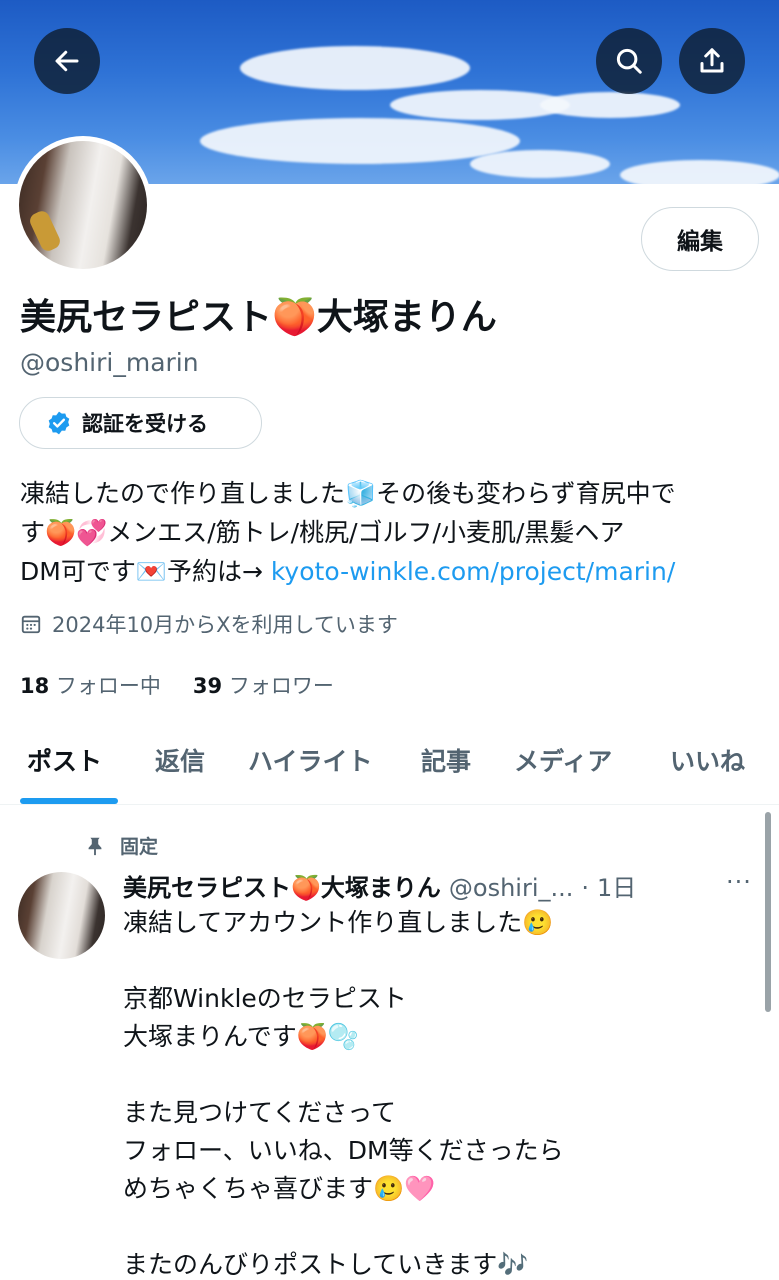 The height and width of the screenshot is (1280, 779). I want to click on pinned-label: 固定, so click(139, 847).